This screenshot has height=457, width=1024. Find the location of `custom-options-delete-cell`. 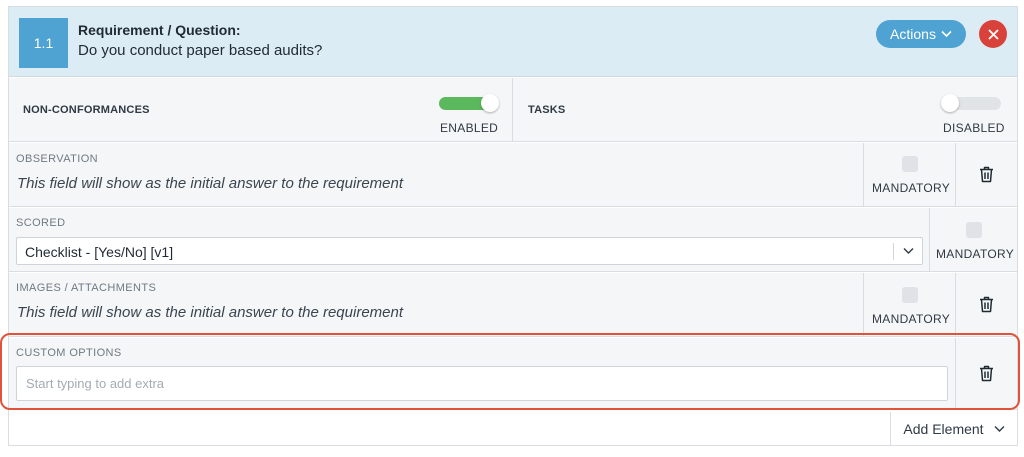

custom-options-delete-cell is located at coordinates (986, 373).